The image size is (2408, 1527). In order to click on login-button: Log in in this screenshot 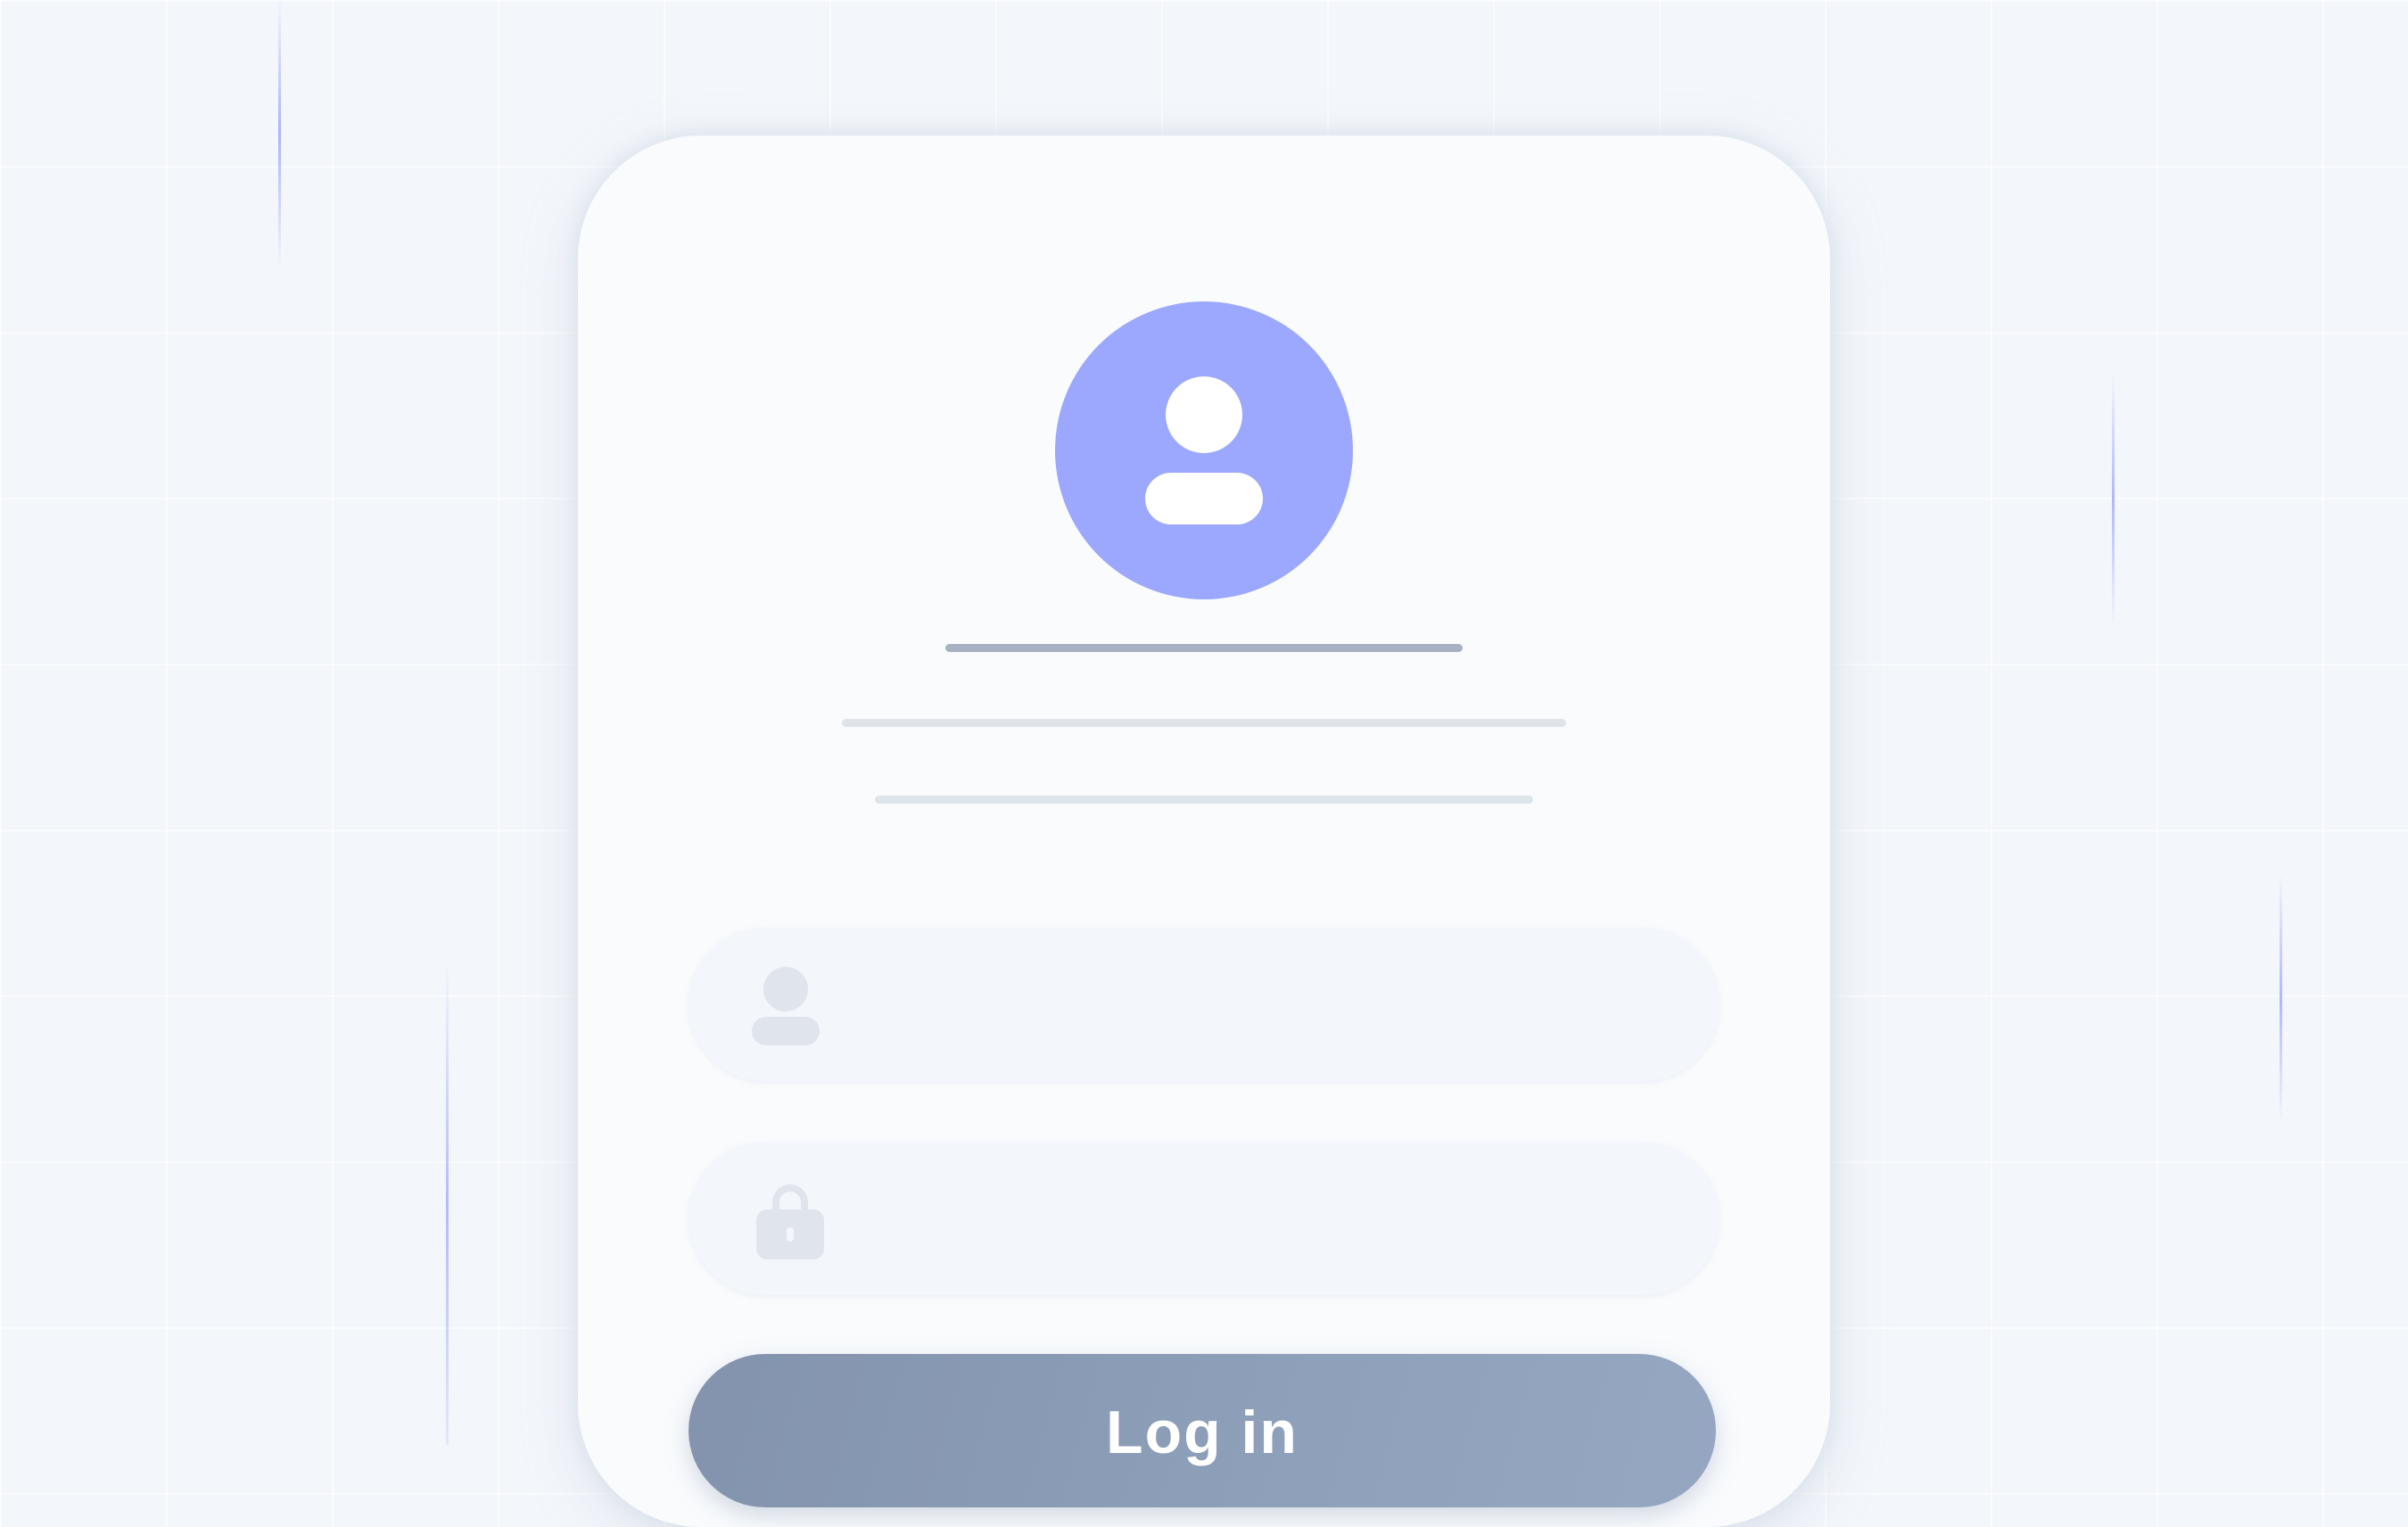, I will do `click(1202, 1430)`.